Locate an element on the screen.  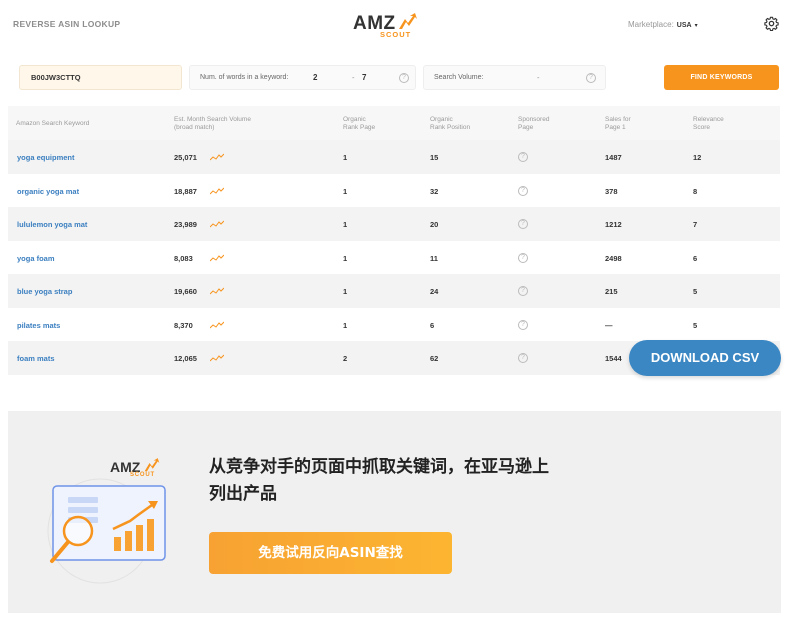
header-sponsored-page: Sponsored Page is located at coordinates (533, 124).